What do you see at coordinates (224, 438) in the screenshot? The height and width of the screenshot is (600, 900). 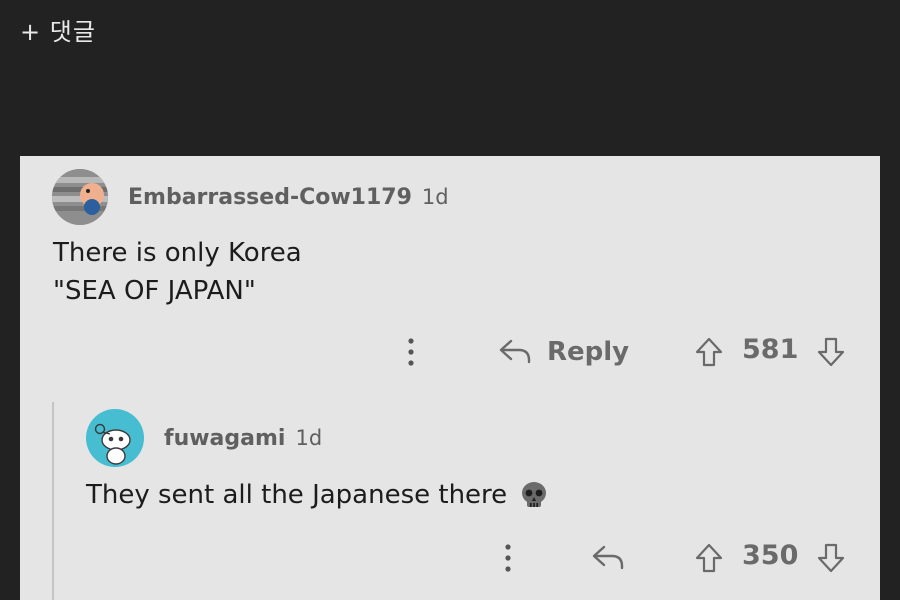 I see `reply-author: fuwagami` at bounding box center [224, 438].